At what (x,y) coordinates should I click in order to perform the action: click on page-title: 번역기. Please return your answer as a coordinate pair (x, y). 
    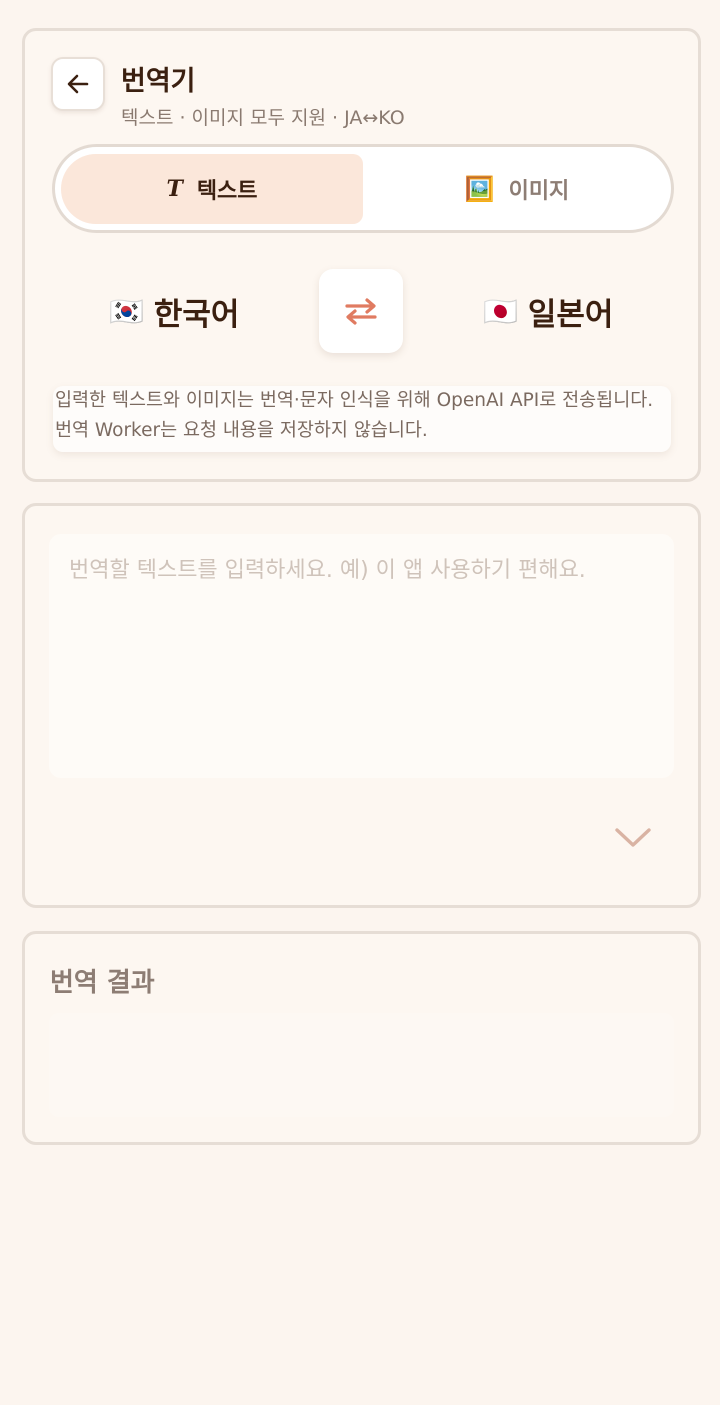
    Looking at the image, I should click on (158, 81).